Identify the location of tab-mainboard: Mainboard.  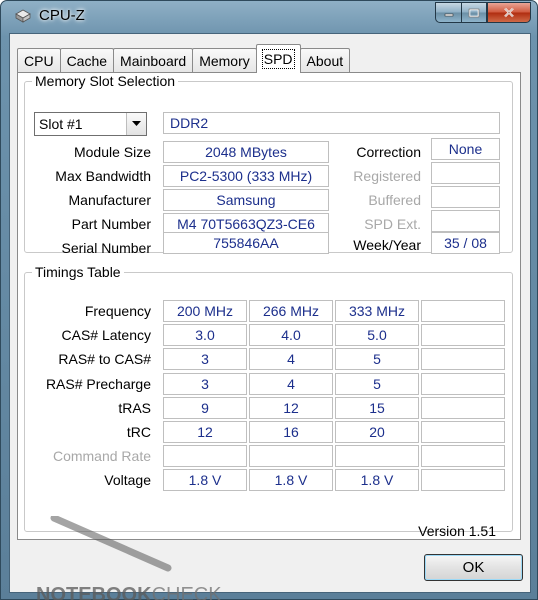
(153, 60).